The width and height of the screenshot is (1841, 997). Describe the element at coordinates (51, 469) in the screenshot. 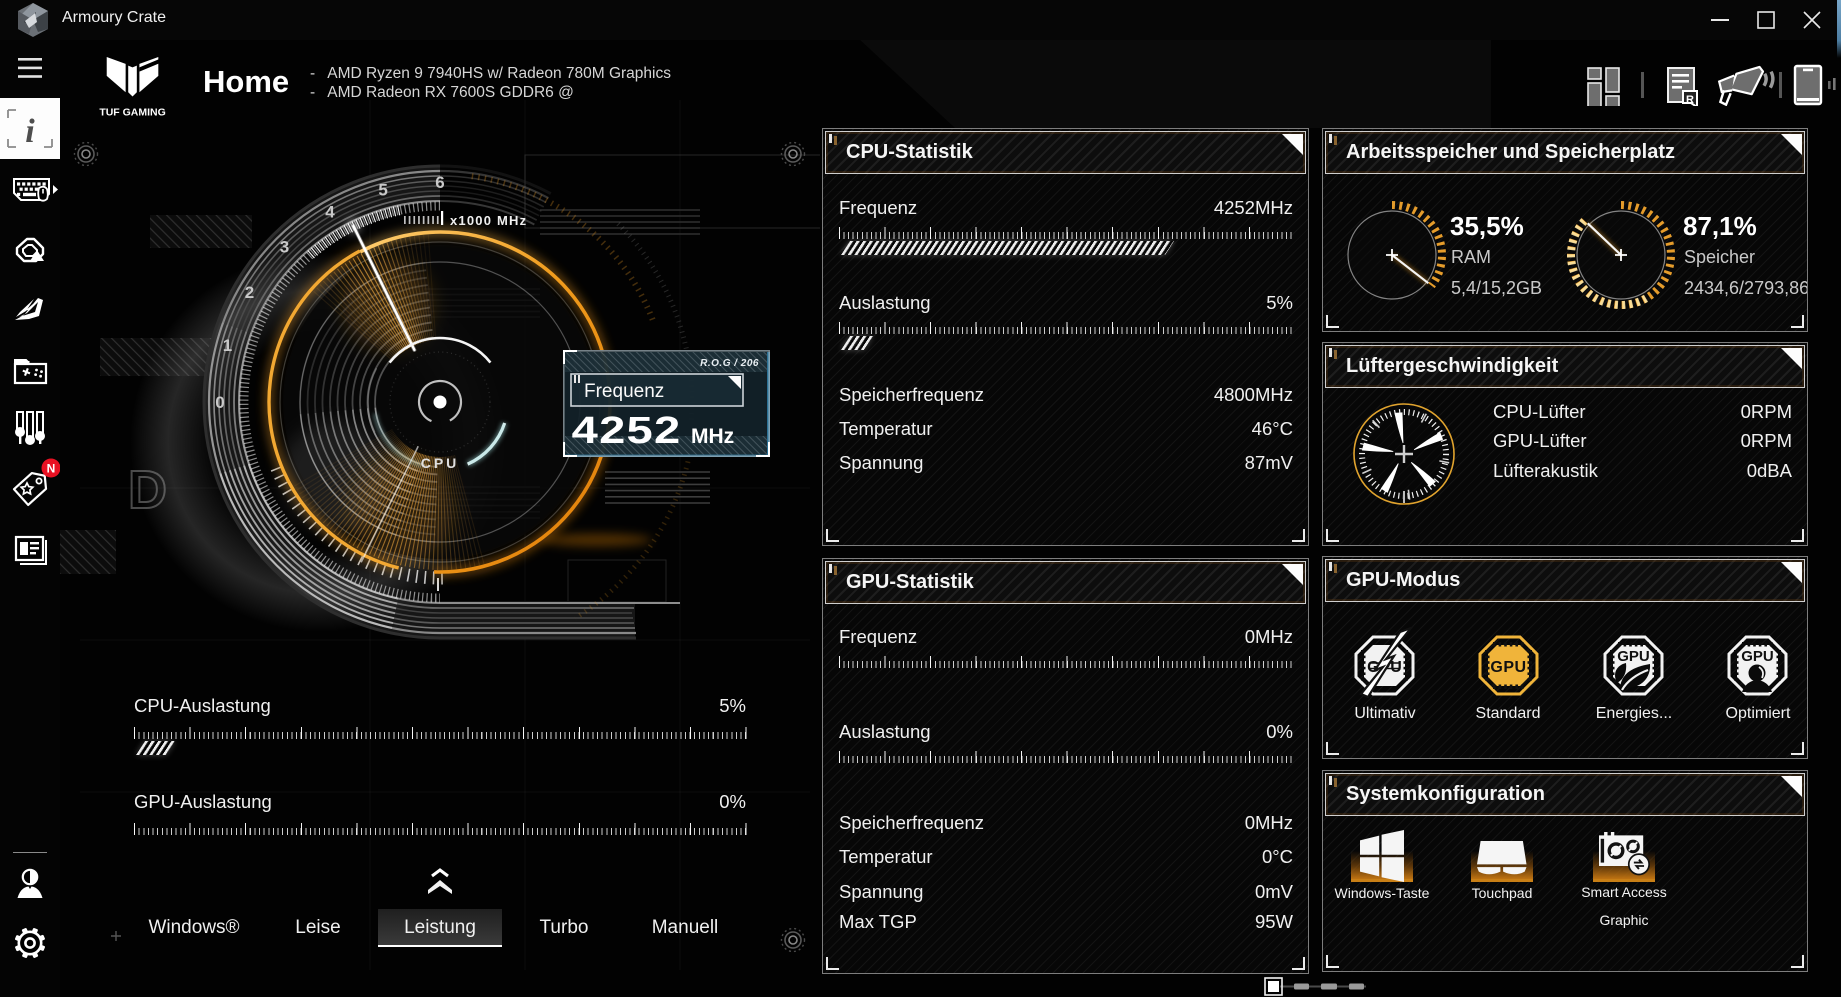

I see `svg-text: N` at that location.